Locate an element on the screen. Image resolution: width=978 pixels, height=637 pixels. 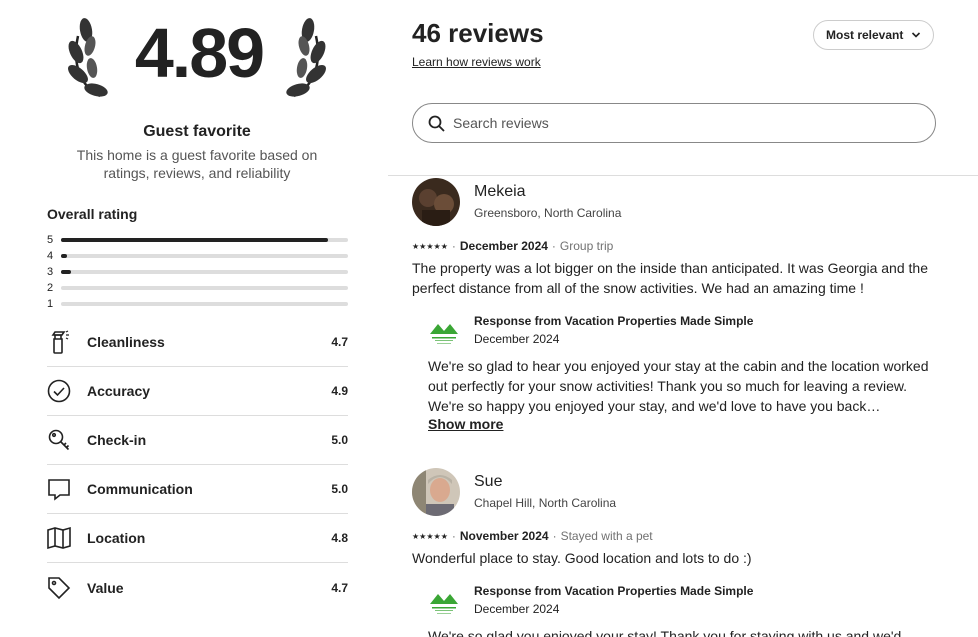
show-more-link: Show more is located at coordinates (465, 424).